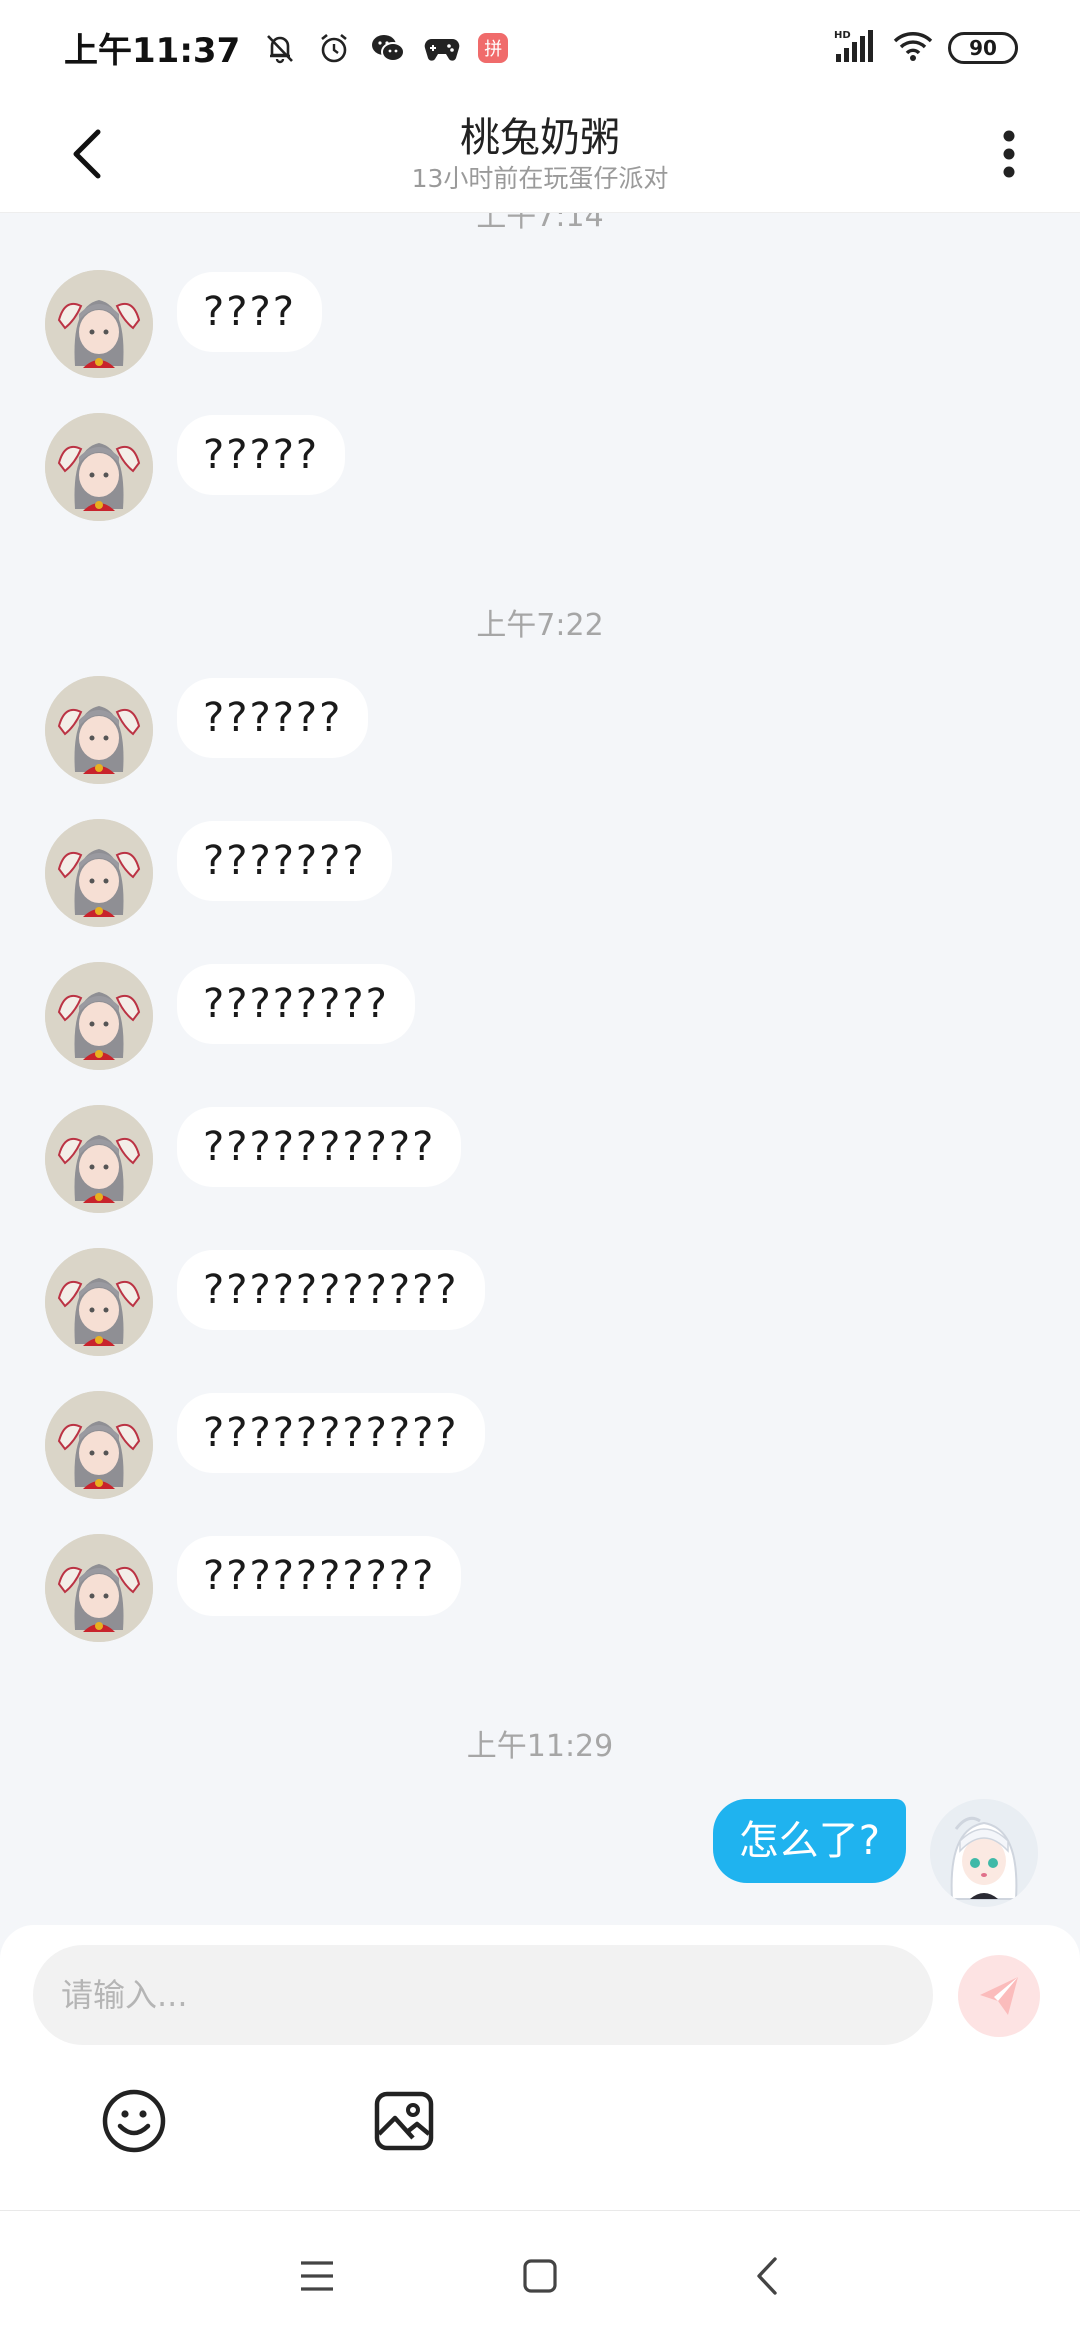 This screenshot has width=1080, height=2340. I want to click on image-icon, so click(404, 2121).